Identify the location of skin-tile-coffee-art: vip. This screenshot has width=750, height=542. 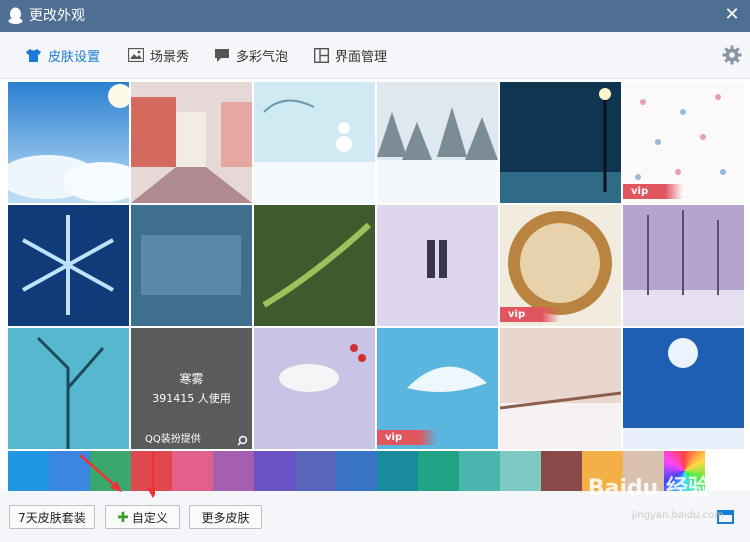
(560, 265).